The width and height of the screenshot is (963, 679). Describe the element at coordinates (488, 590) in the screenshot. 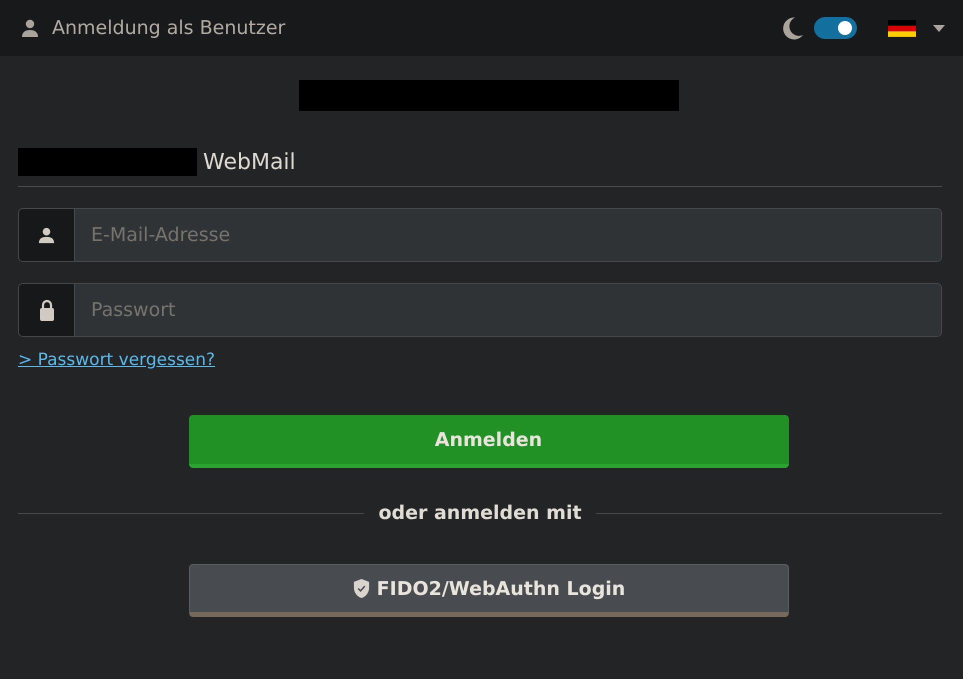

I see `fido-login-button: FIDO2/WebAuthn Login` at that location.